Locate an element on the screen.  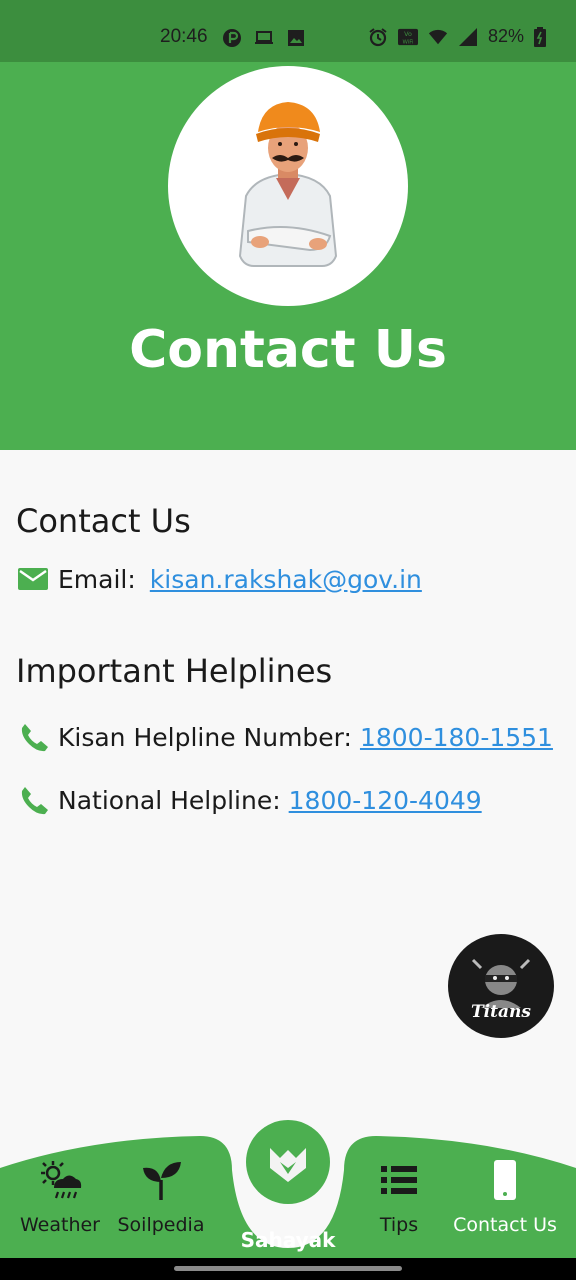
avatar is located at coordinates (288, 186).